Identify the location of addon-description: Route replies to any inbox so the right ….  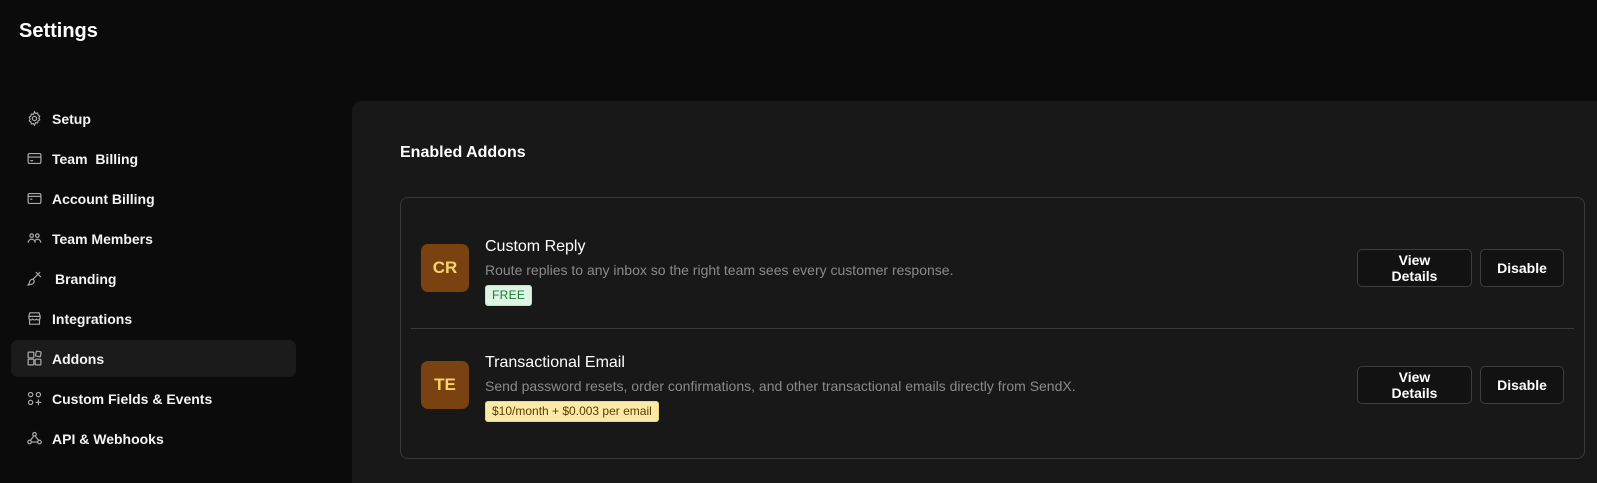
(719, 270).